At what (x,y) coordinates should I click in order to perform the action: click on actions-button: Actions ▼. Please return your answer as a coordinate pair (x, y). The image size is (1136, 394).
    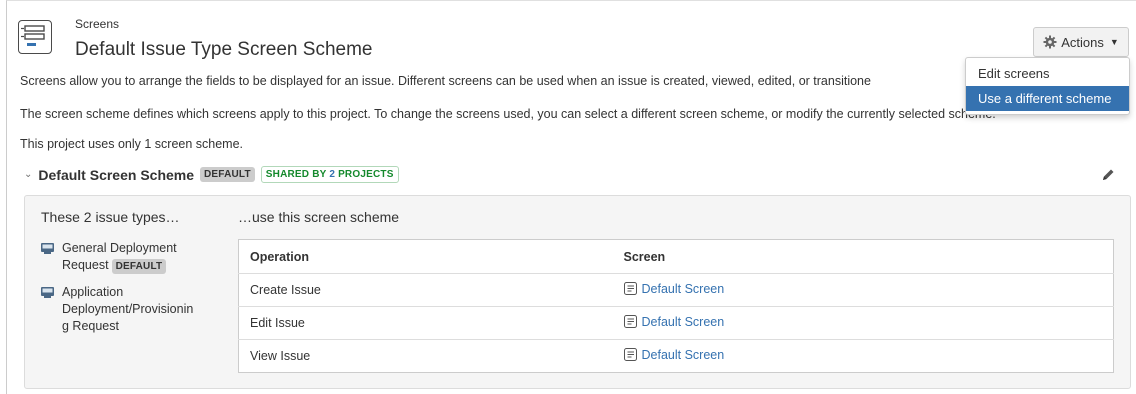
    Looking at the image, I should click on (1081, 42).